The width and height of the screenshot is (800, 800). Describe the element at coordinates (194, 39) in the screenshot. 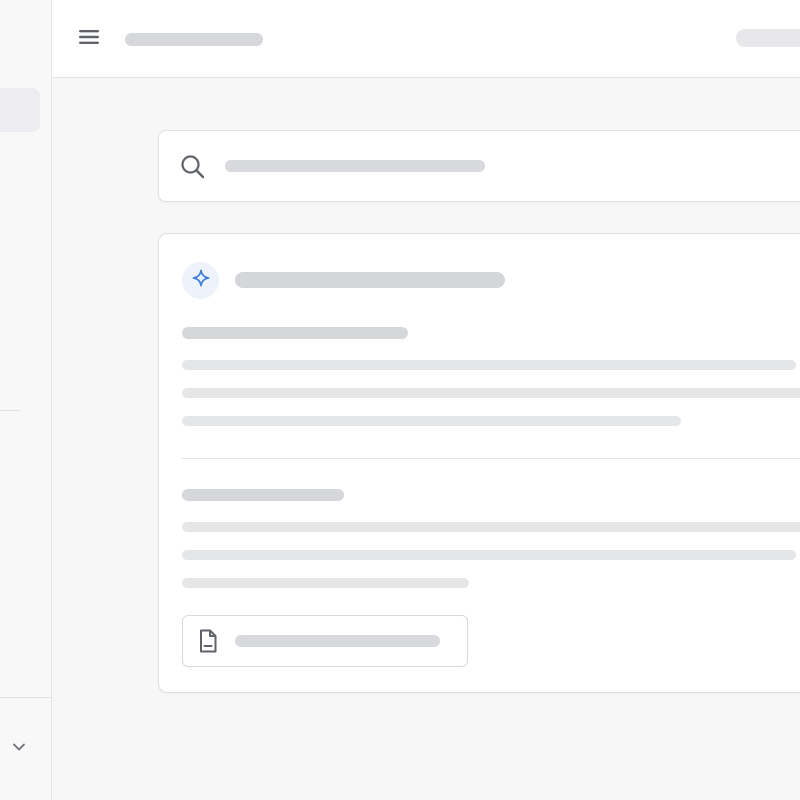

I see `page-title-placeholder` at that location.